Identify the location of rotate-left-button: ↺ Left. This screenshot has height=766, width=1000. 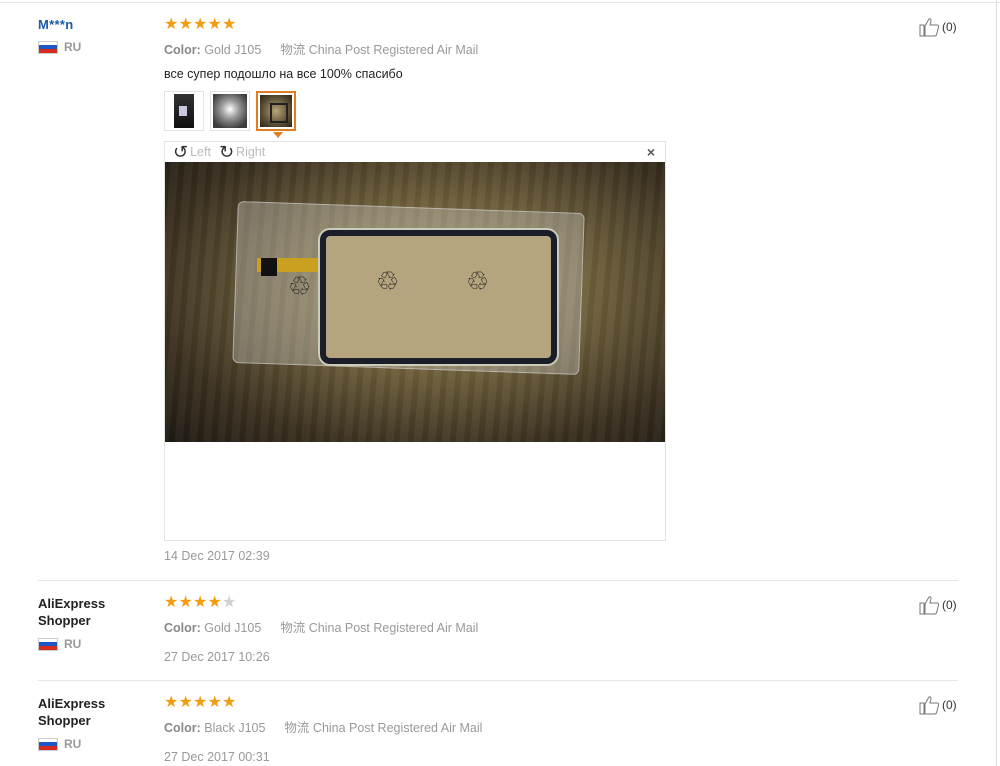
(192, 152).